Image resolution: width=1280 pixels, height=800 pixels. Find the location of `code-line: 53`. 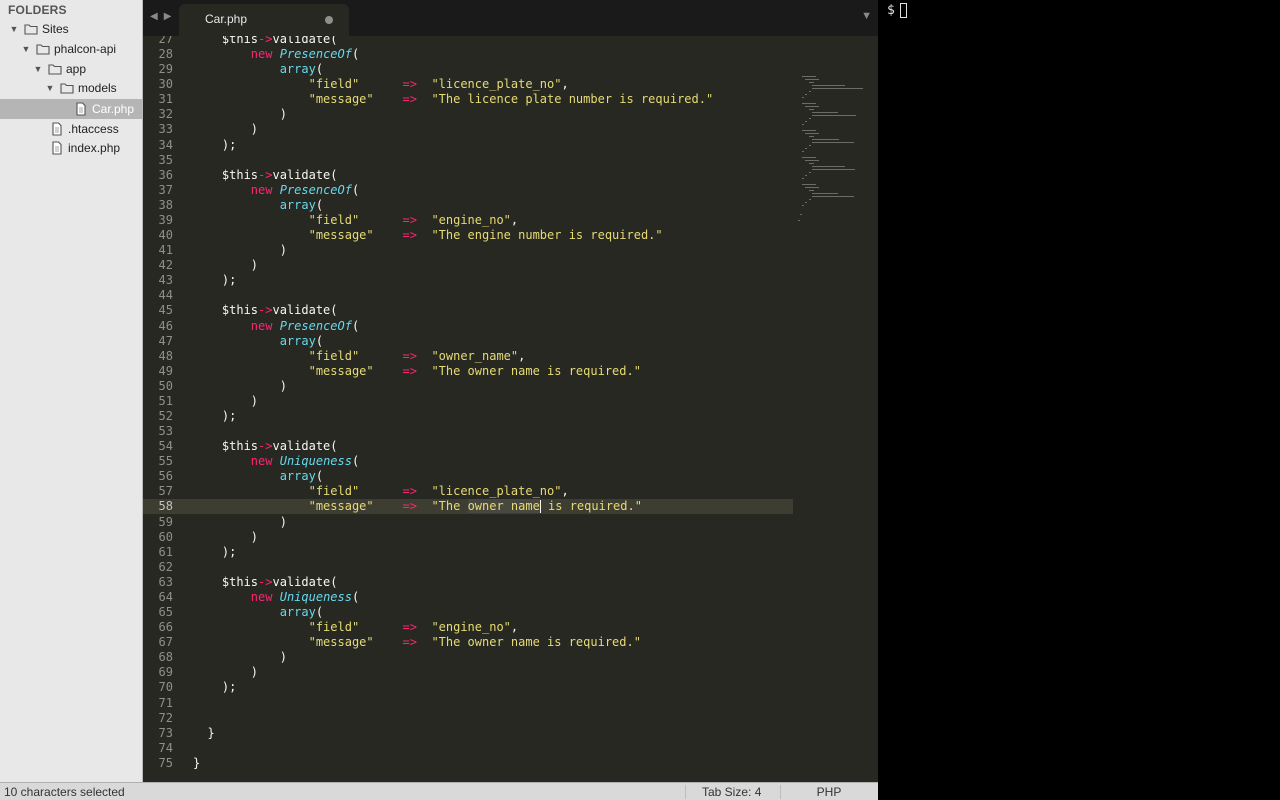

code-line: 53 is located at coordinates (468, 431).